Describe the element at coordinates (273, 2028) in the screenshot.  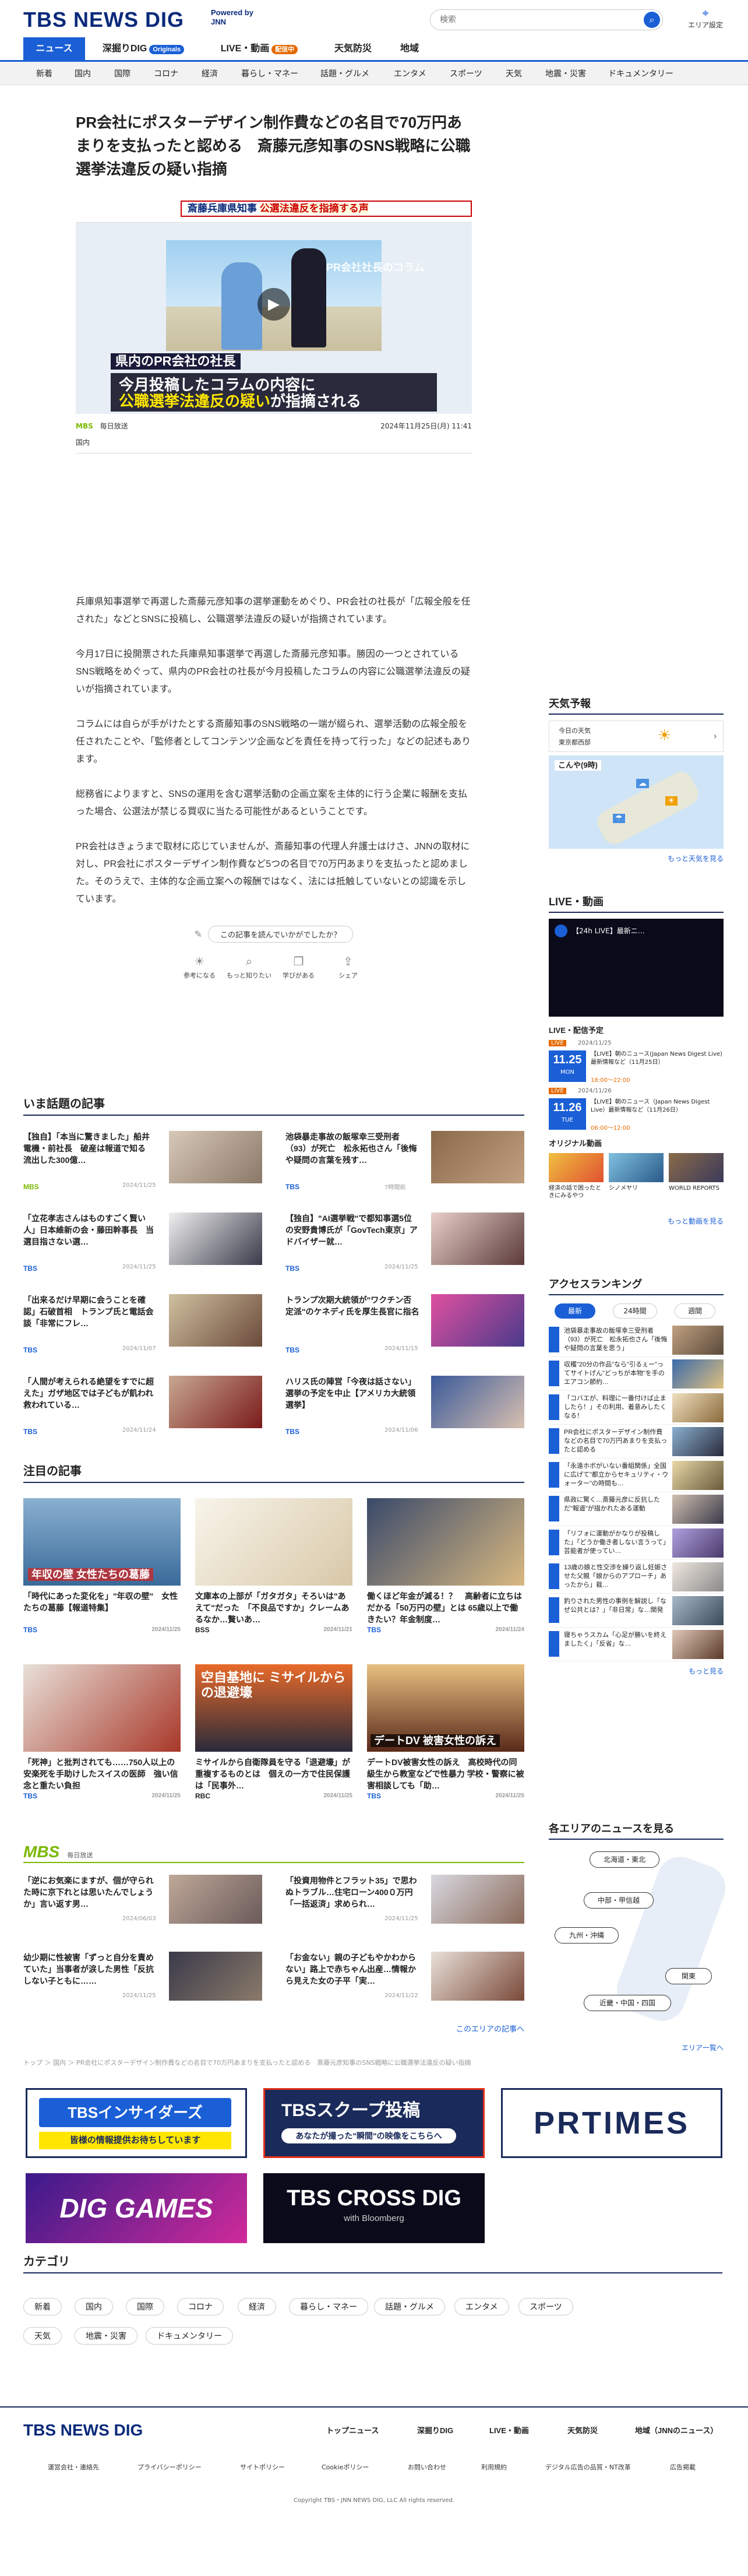
I see `affiliate-more-link: このエリアの記事へ` at that location.